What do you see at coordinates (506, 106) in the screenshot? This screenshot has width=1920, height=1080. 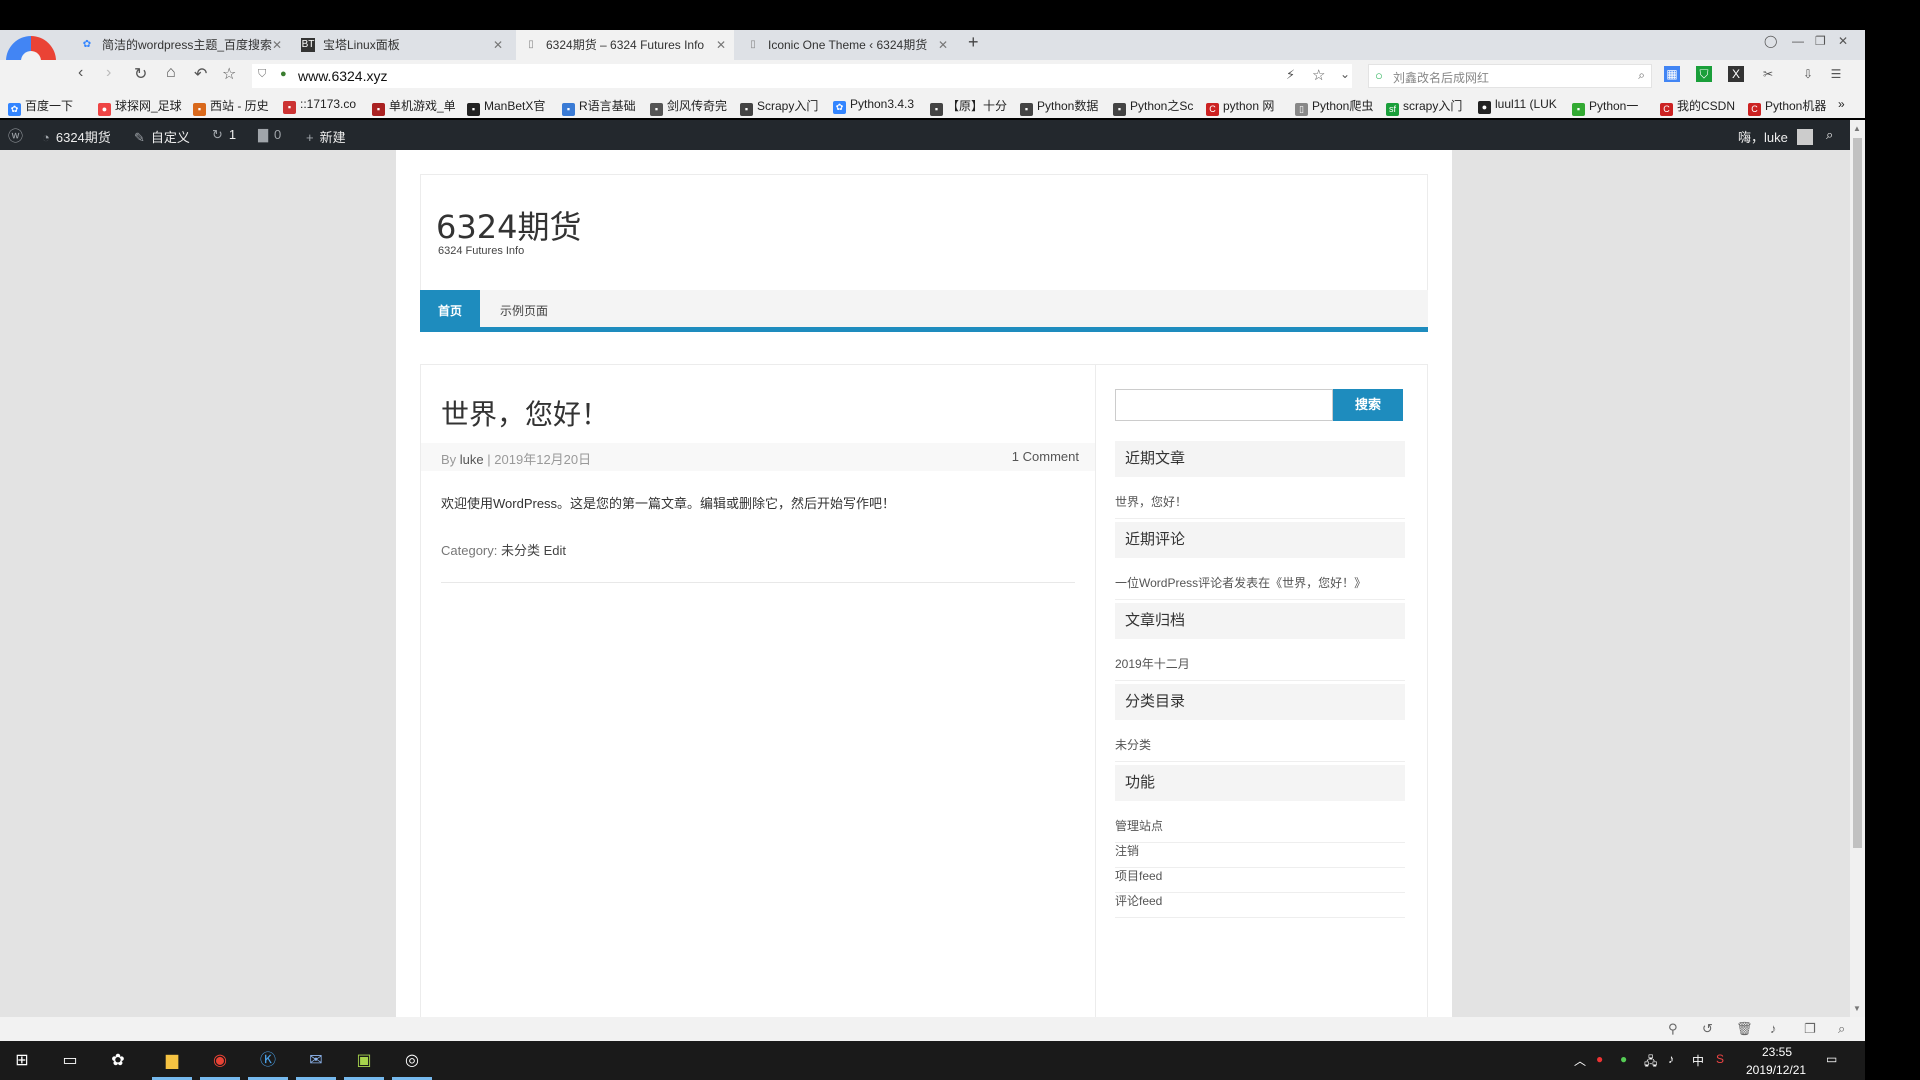 I see `bookmark-item: ▪ ManBetX官` at bounding box center [506, 106].